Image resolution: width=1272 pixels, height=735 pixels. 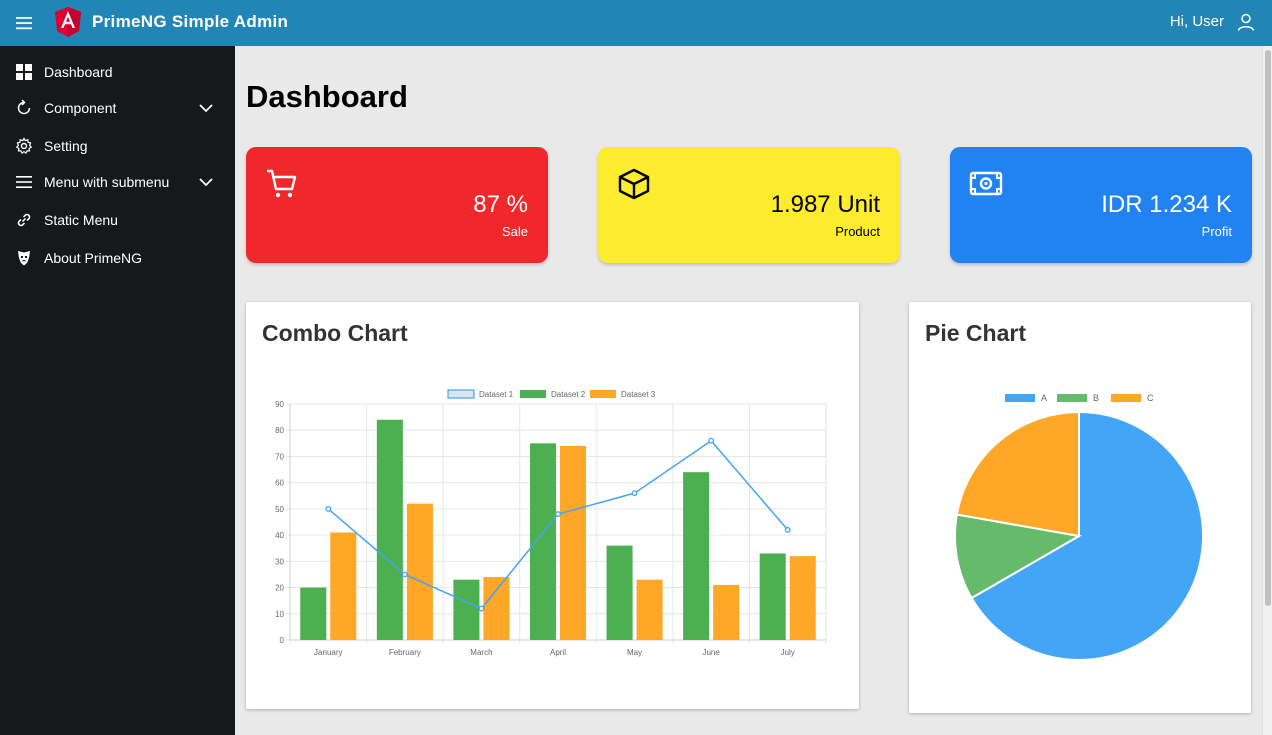 I want to click on user-icon, so click(x=1246, y=22).